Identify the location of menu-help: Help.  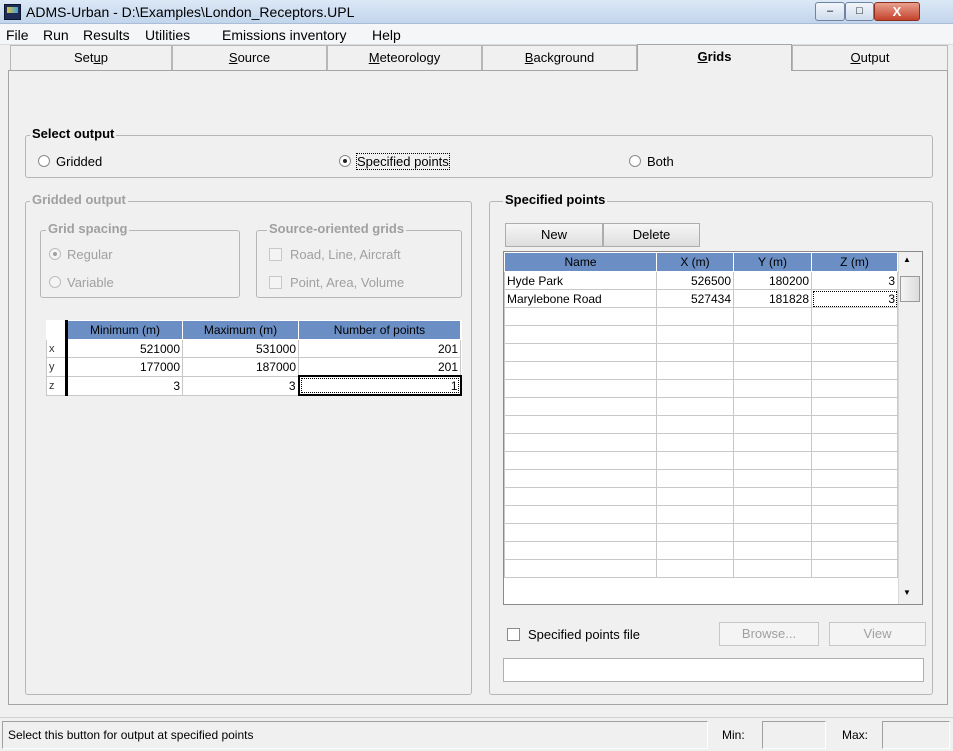
(386, 35).